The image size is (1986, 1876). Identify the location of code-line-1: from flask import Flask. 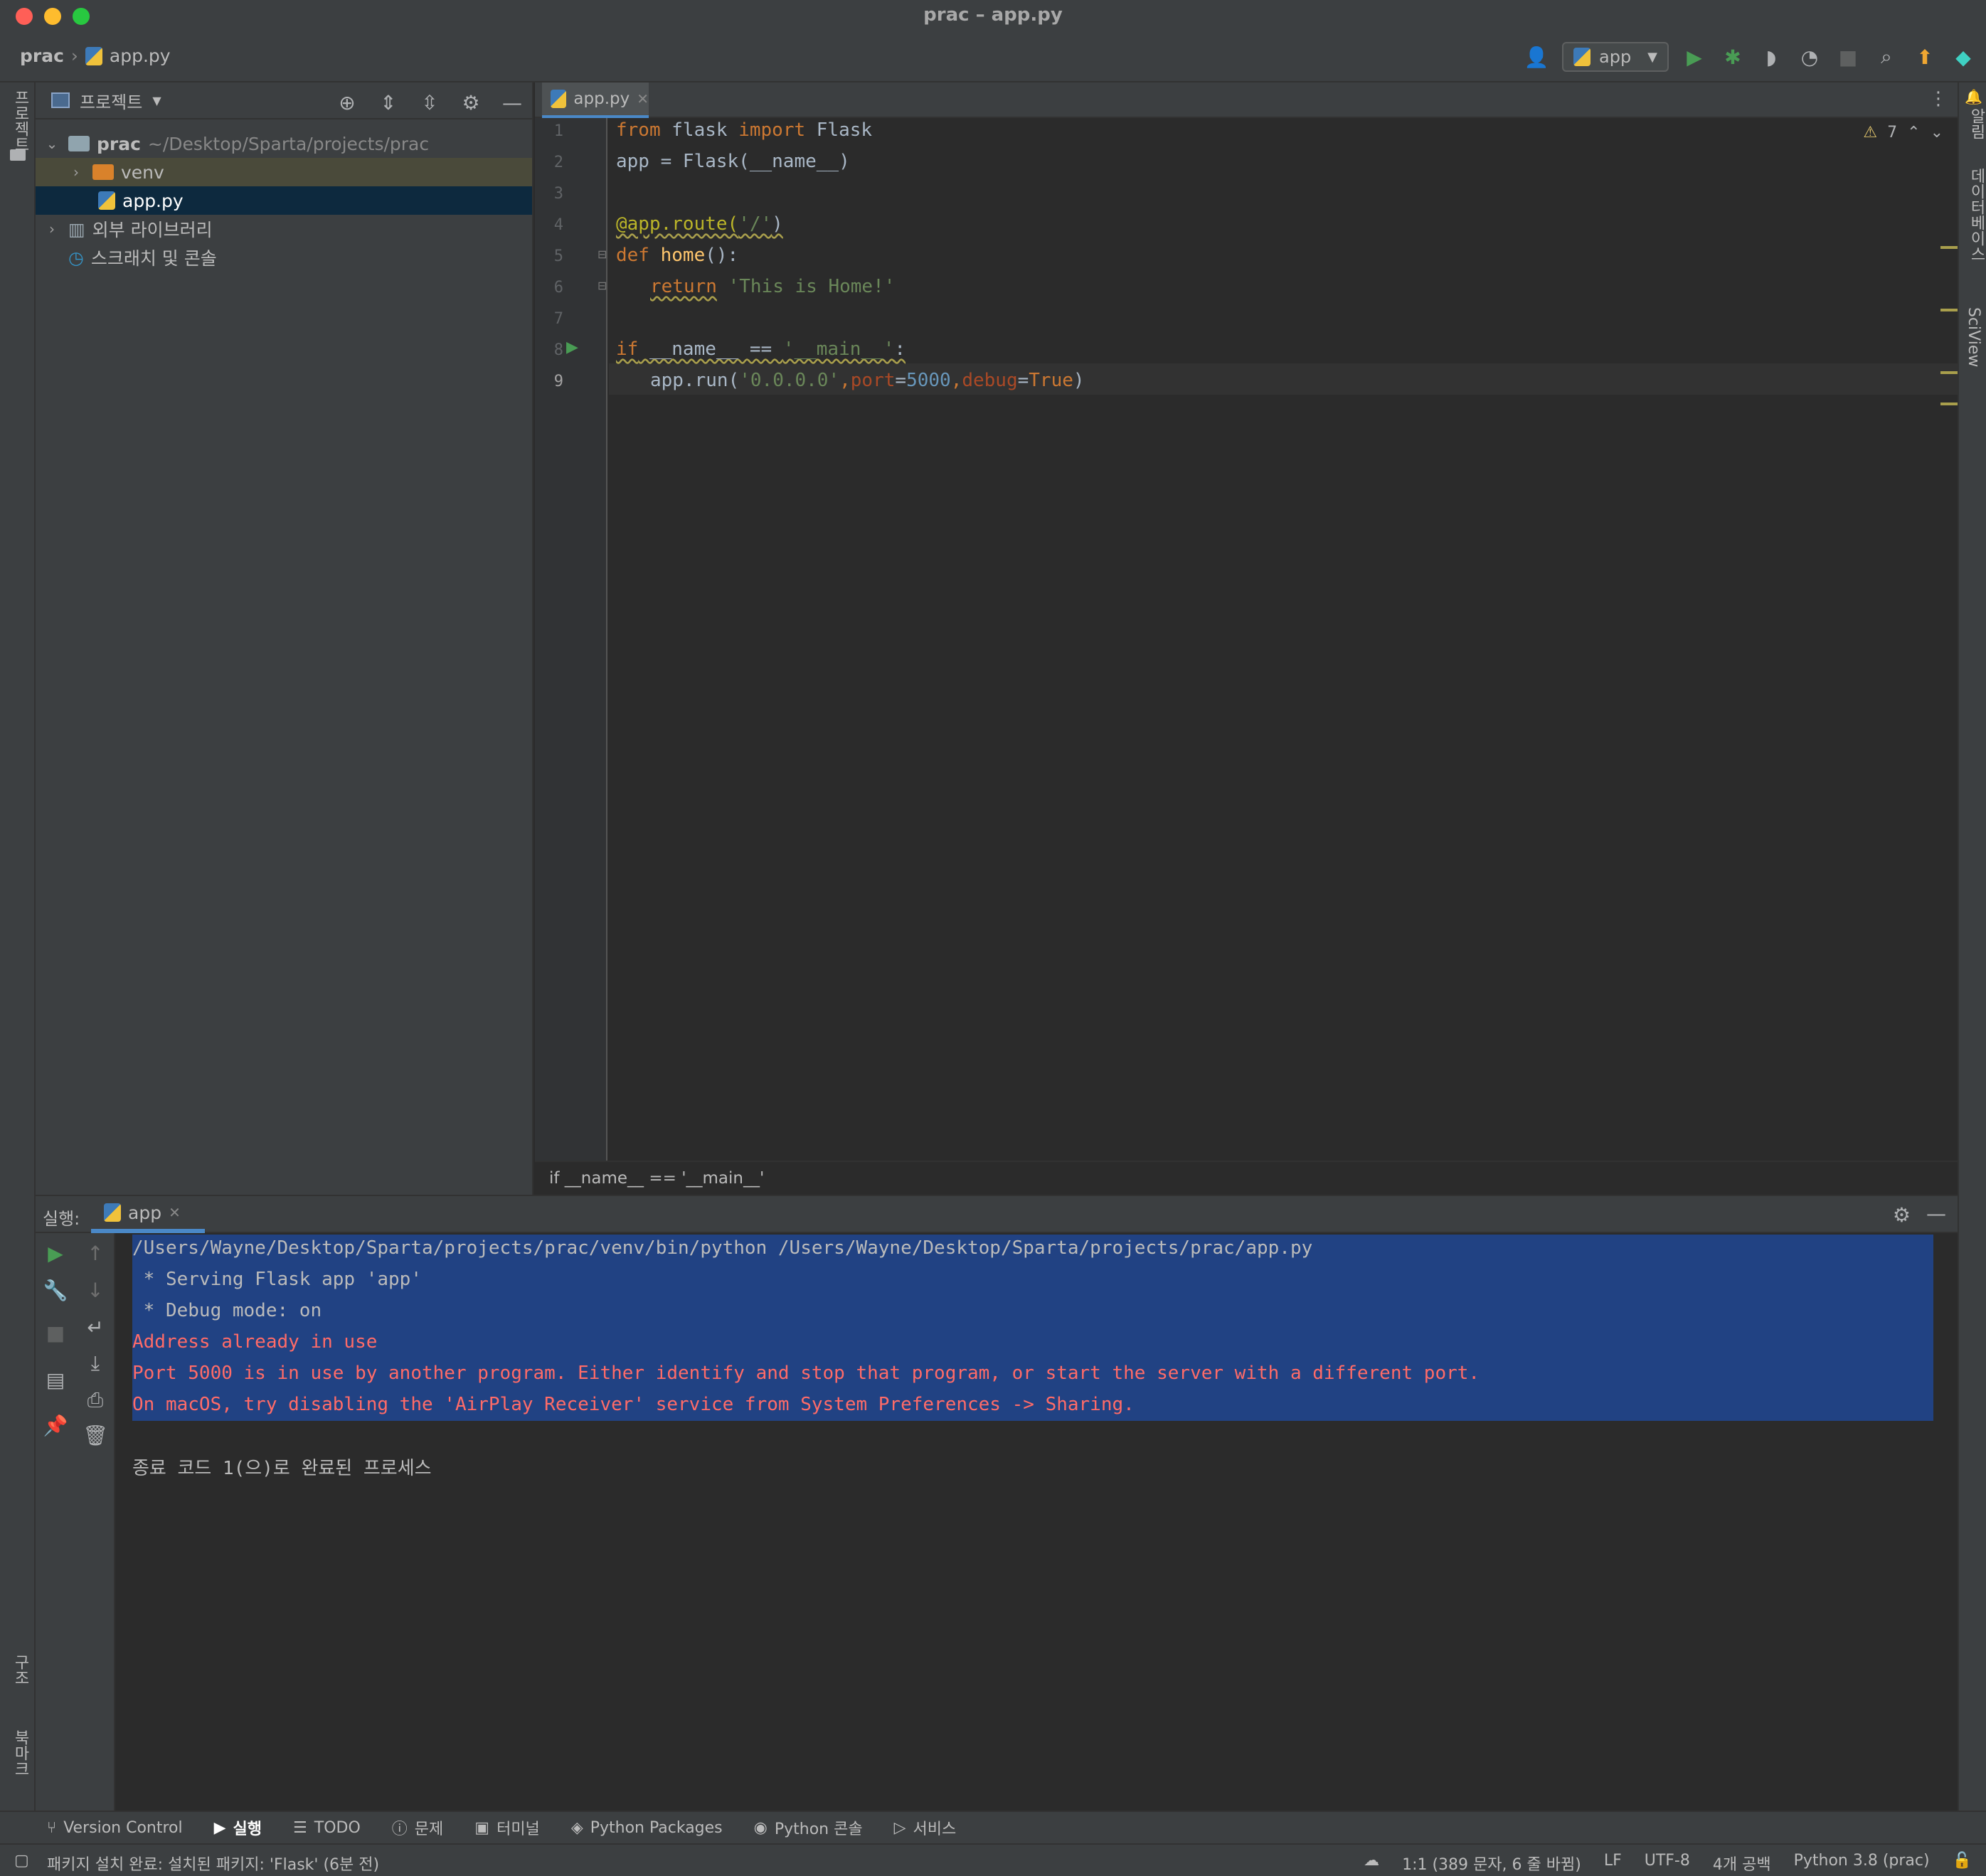
(744, 130).